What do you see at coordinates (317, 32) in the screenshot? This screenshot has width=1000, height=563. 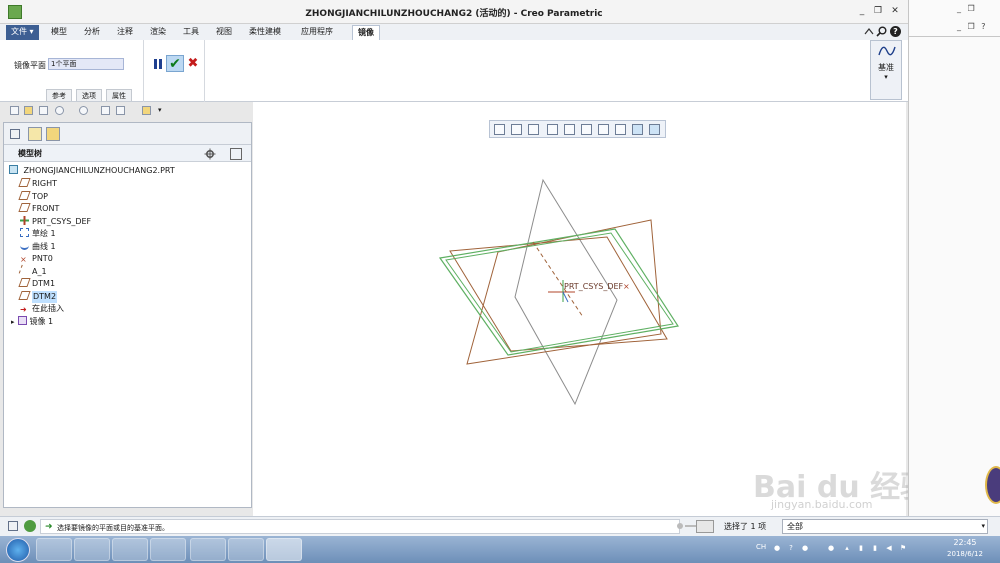 I see `tab-applications: 应用程序` at bounding box center [317, 32].